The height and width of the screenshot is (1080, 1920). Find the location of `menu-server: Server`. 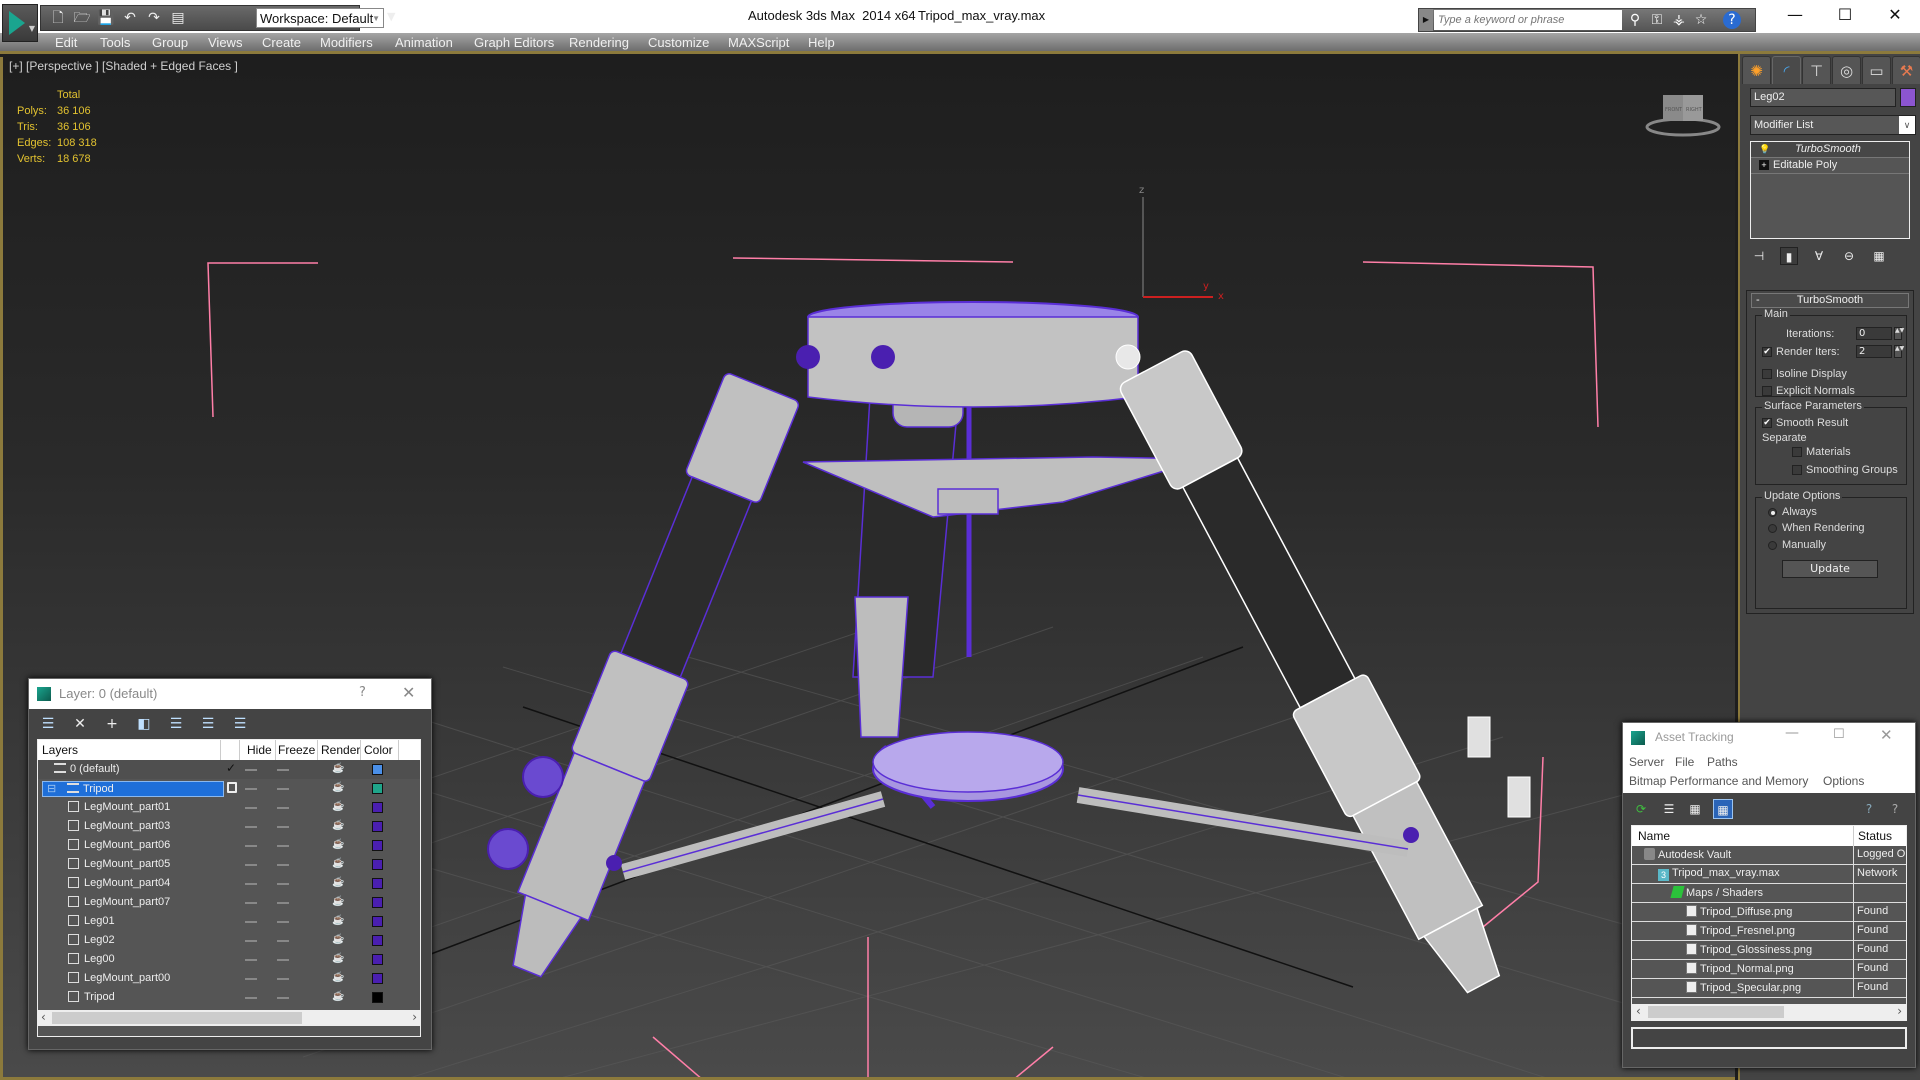

menu-server: Server is located at coordinates (1646, 762).